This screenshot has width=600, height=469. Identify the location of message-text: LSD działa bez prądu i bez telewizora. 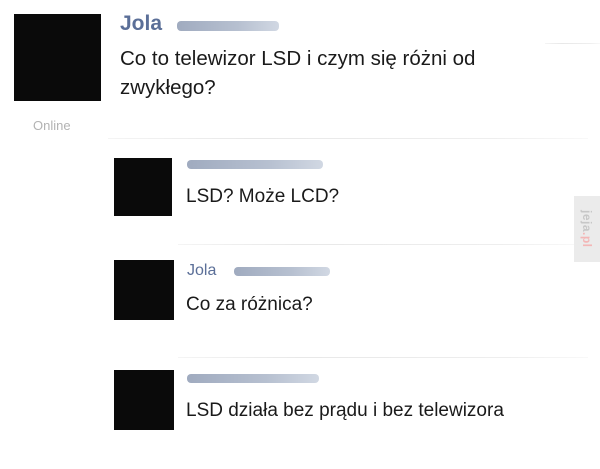
(345, 410).